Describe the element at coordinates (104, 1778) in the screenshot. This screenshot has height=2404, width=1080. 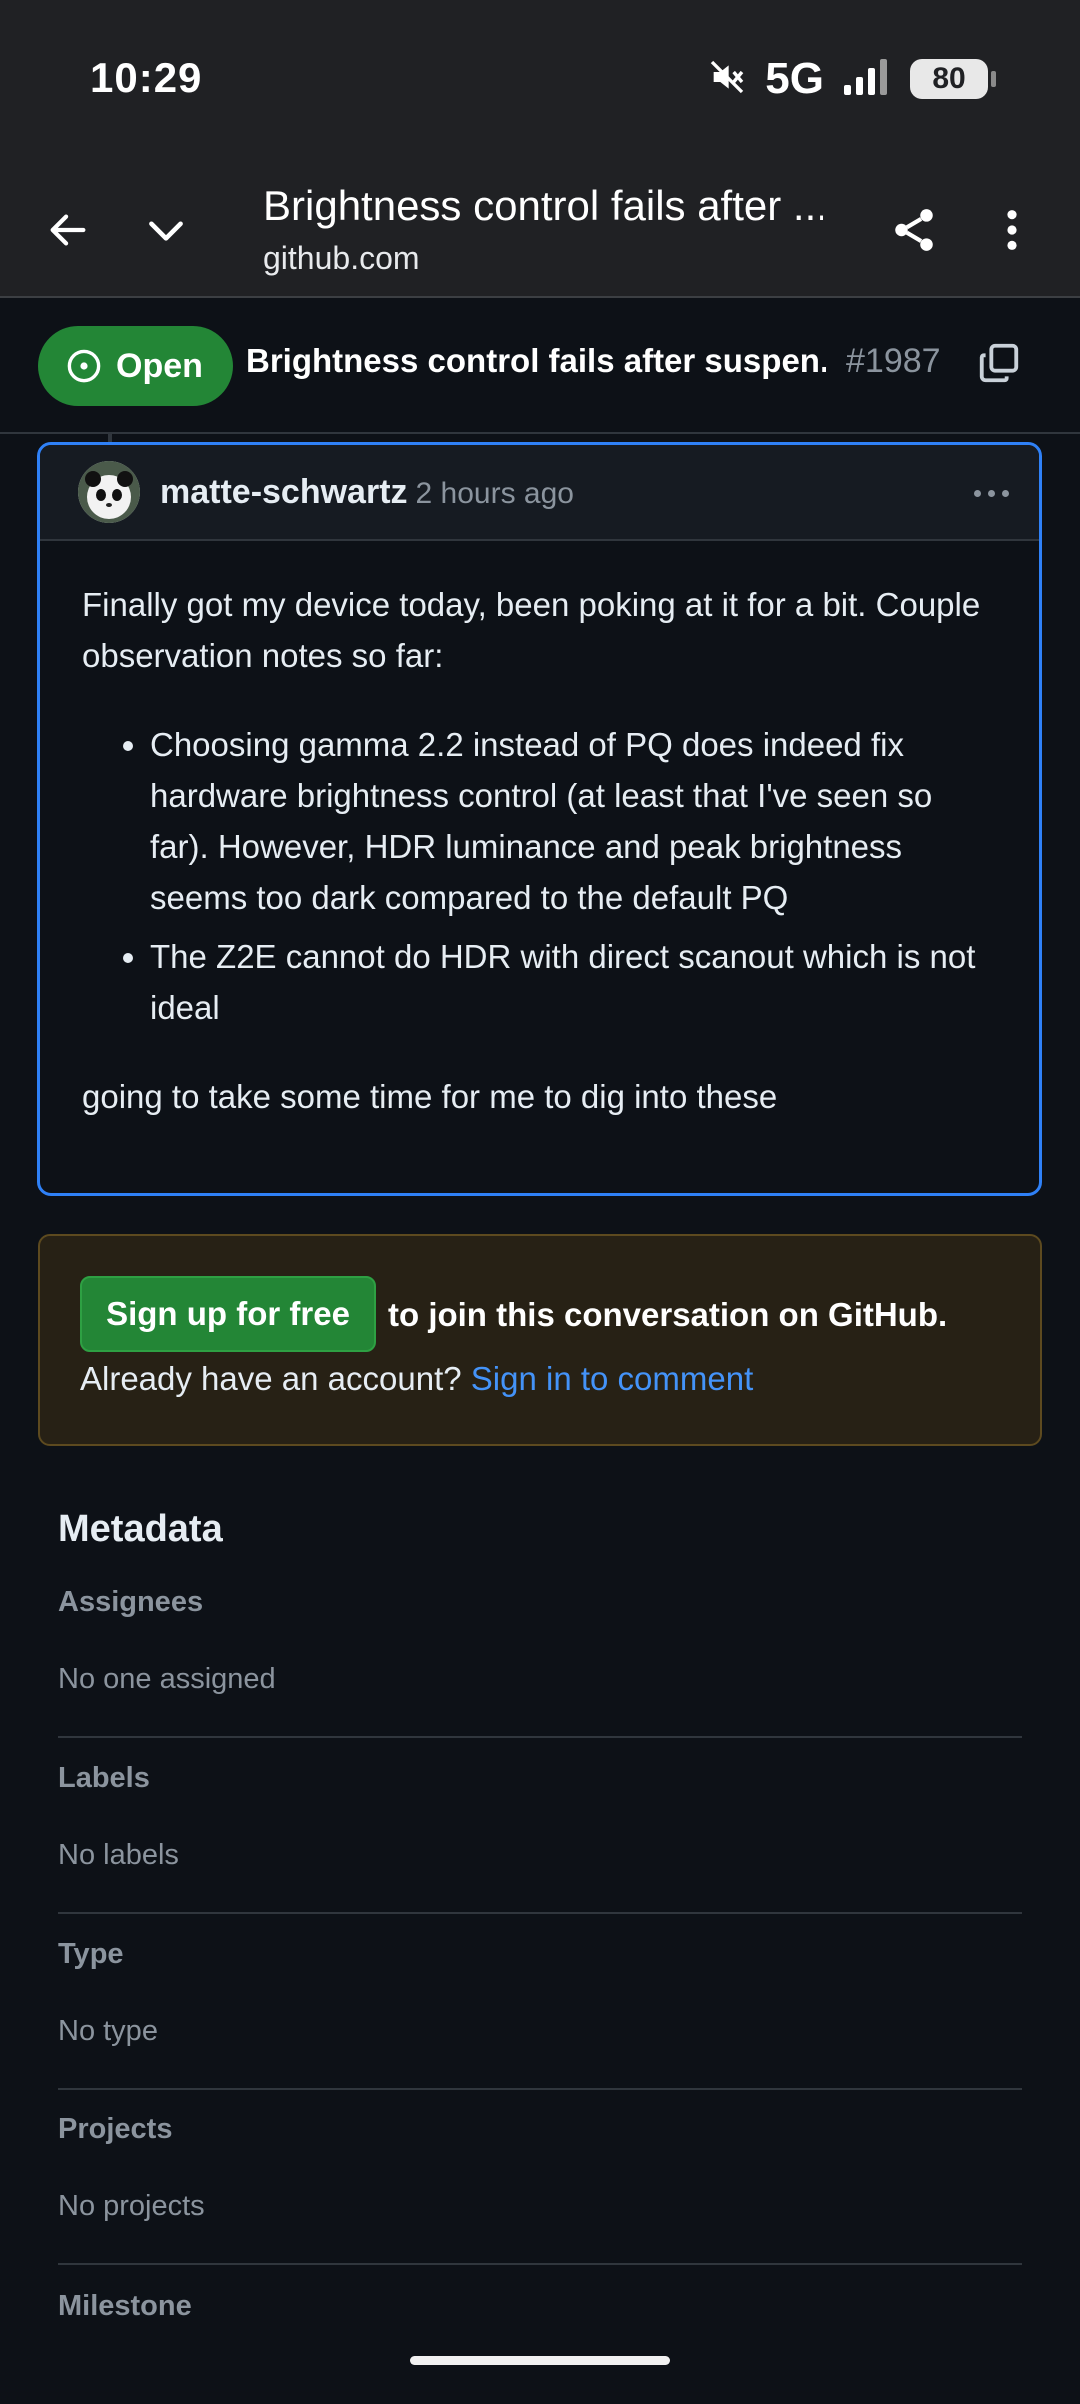
I see `metadata-label: Labels` at that location.